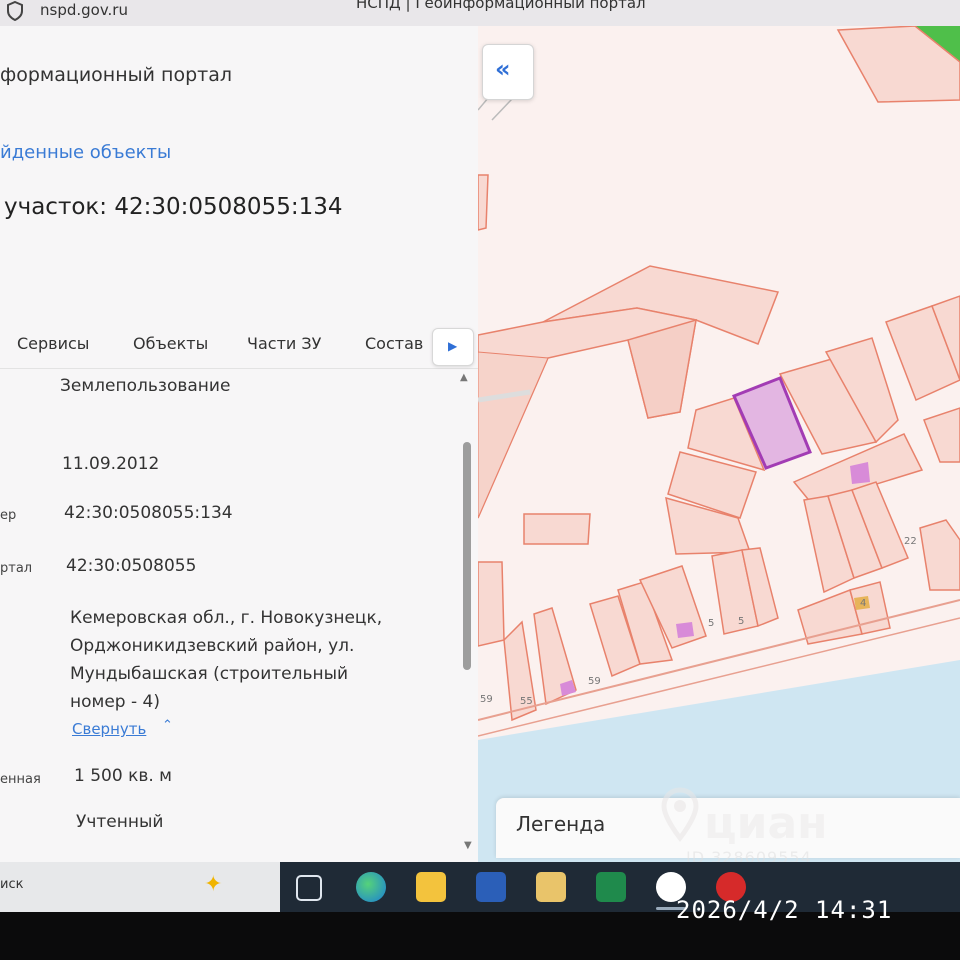  What do you see at coordinates (140, 887) in the screenshot?
I see `taskbar-search-box: иск ✦` at bounding box center [140, 887].